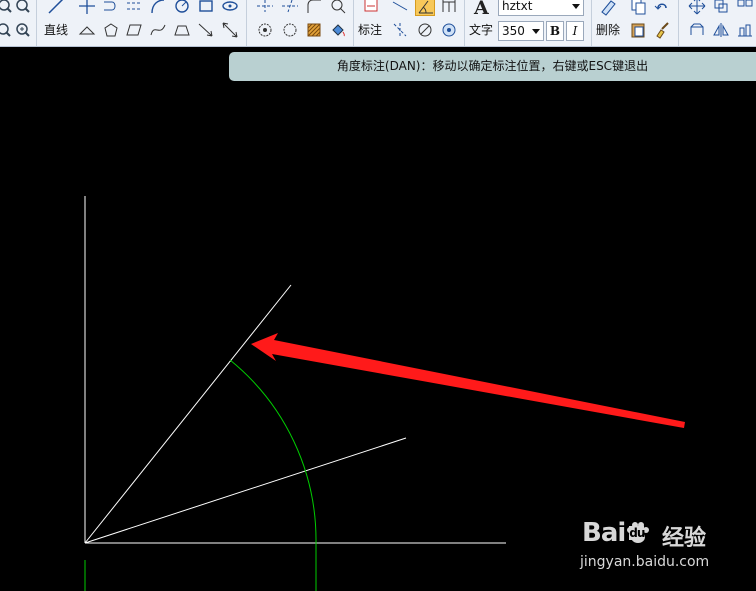 Image resolution: width=756 pixels, height=591 pixels. I want to click on svg-text: A, so click(481, 8).